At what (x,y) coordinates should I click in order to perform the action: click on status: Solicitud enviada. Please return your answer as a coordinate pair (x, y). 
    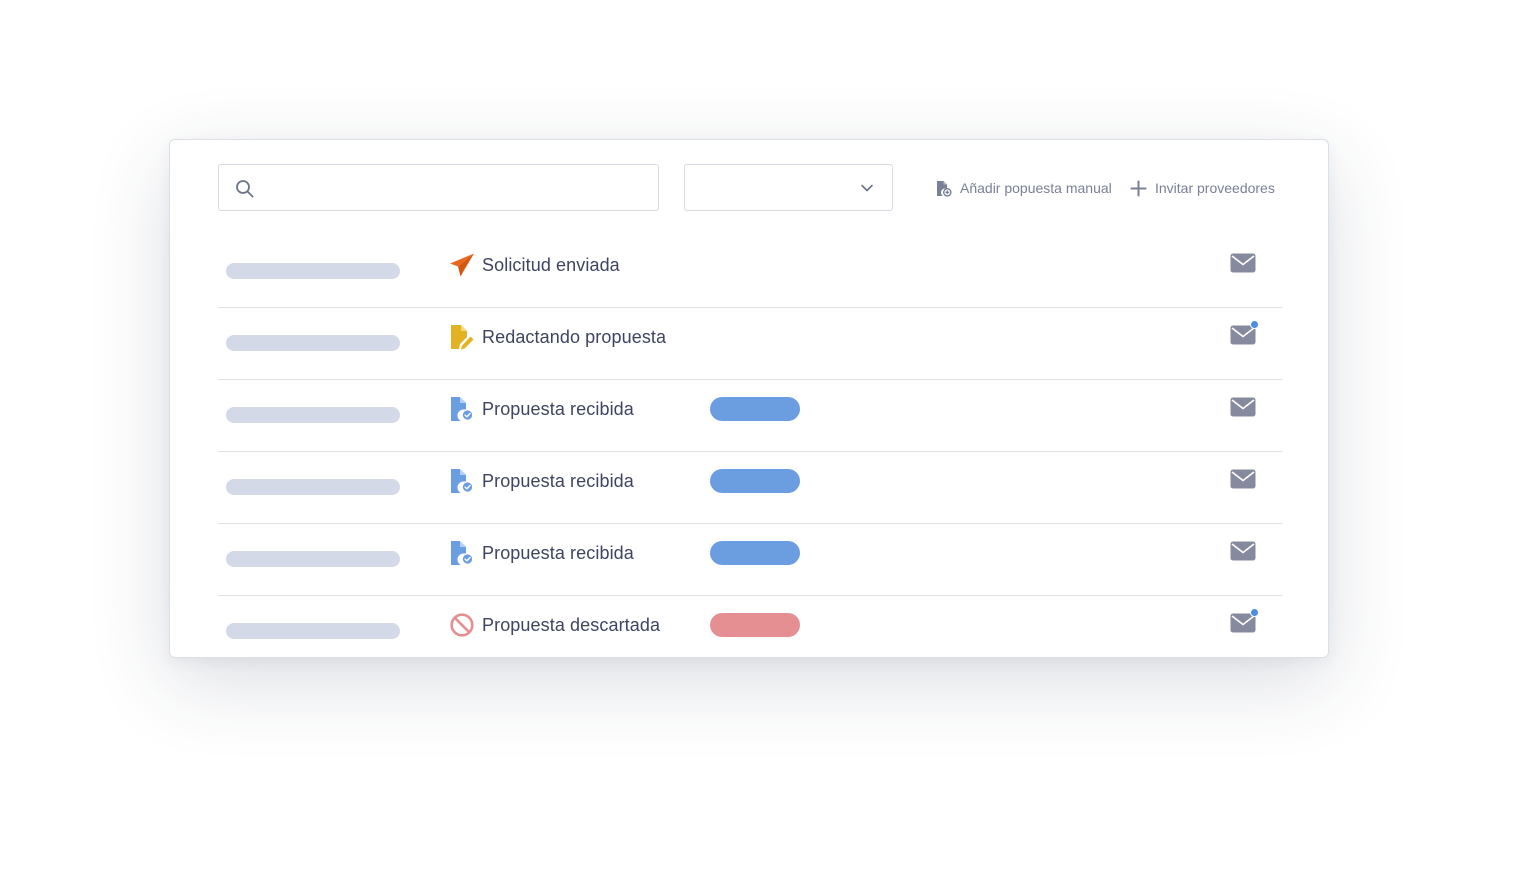
    Looking at the image, I should click on (534, 265).